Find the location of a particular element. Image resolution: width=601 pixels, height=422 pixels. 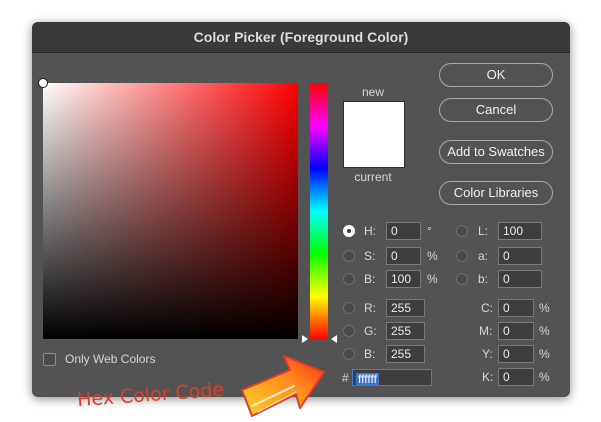

radio-l is located at coordinates (462, 231).